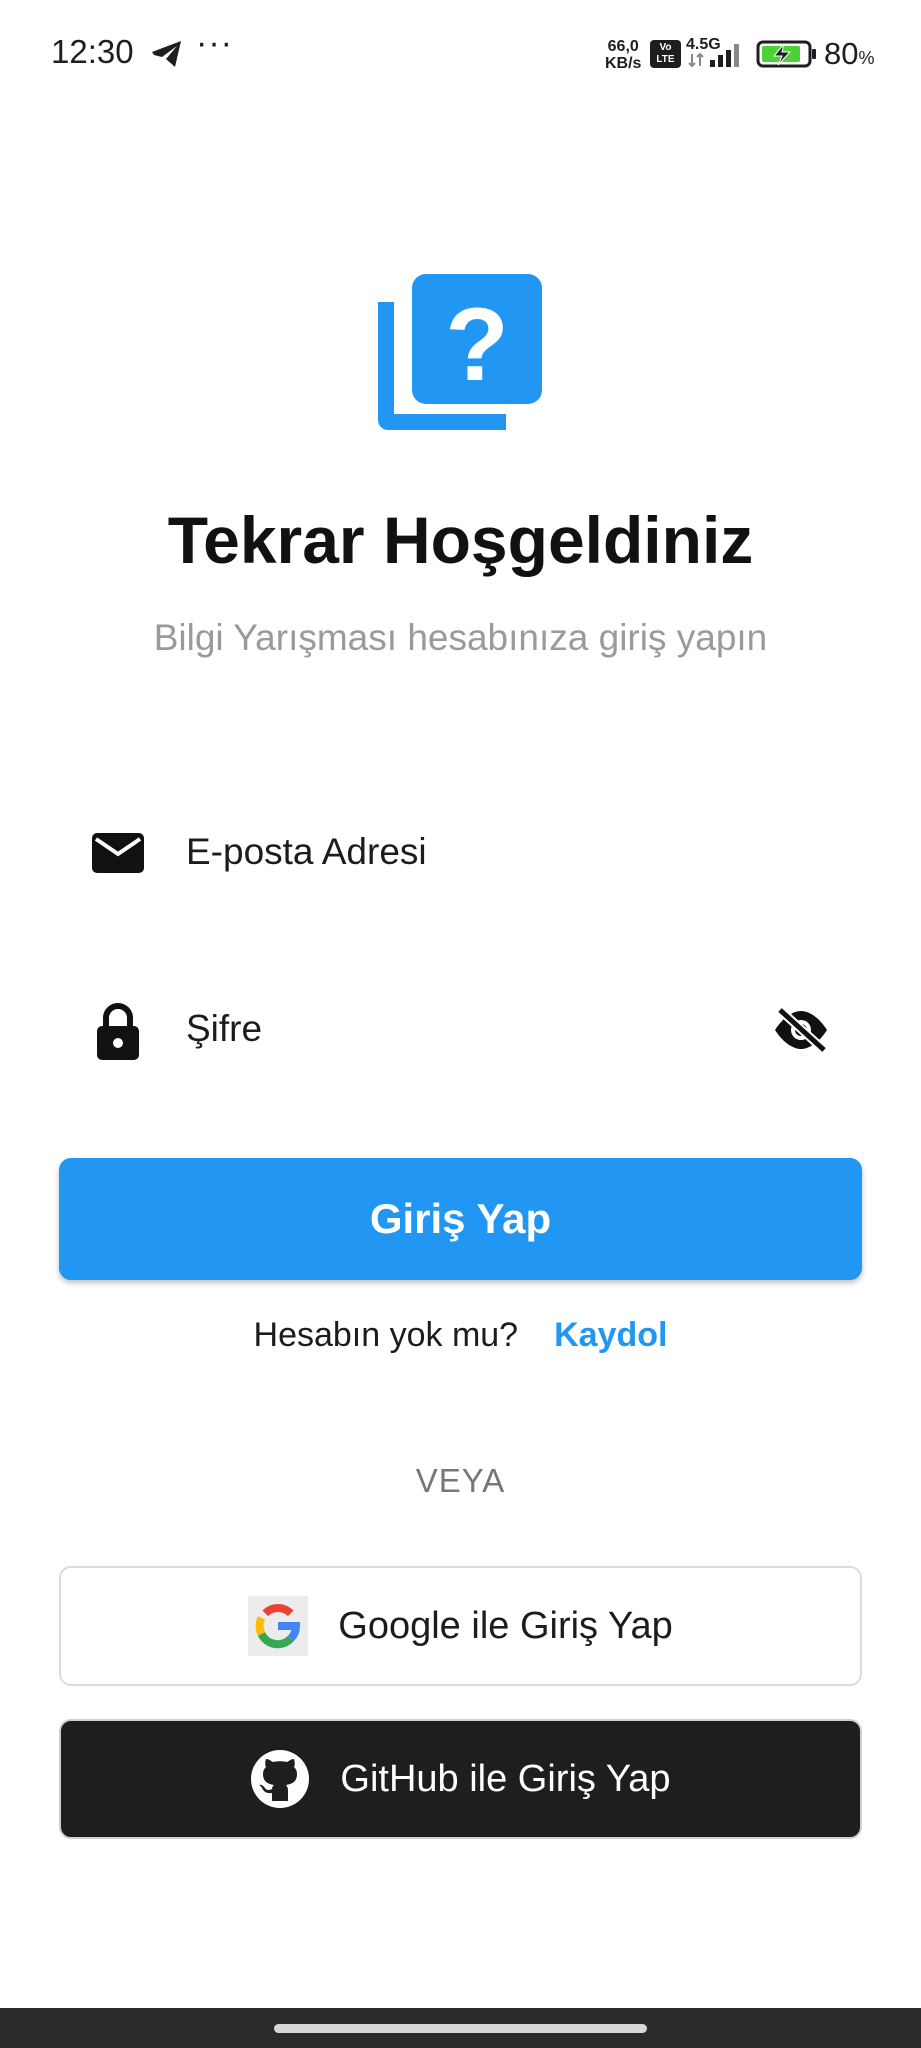  I want to click on network-speed: 66,0 KB/s, so click(623, 55).